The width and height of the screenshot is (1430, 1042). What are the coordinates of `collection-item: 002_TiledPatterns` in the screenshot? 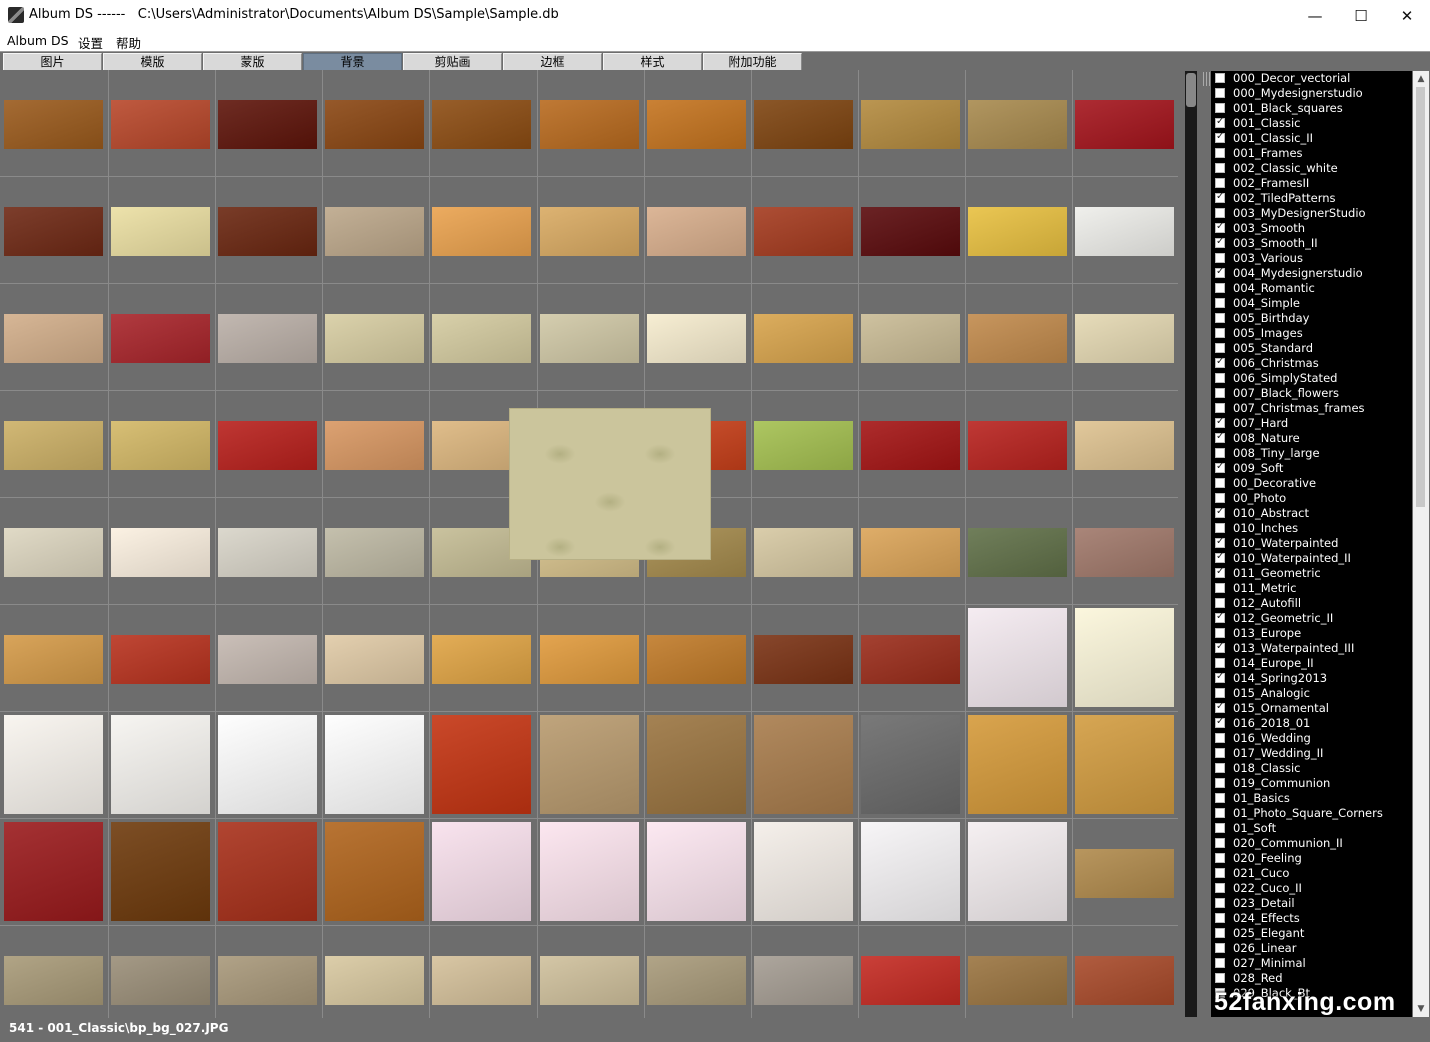 It's located at (1311, 198).